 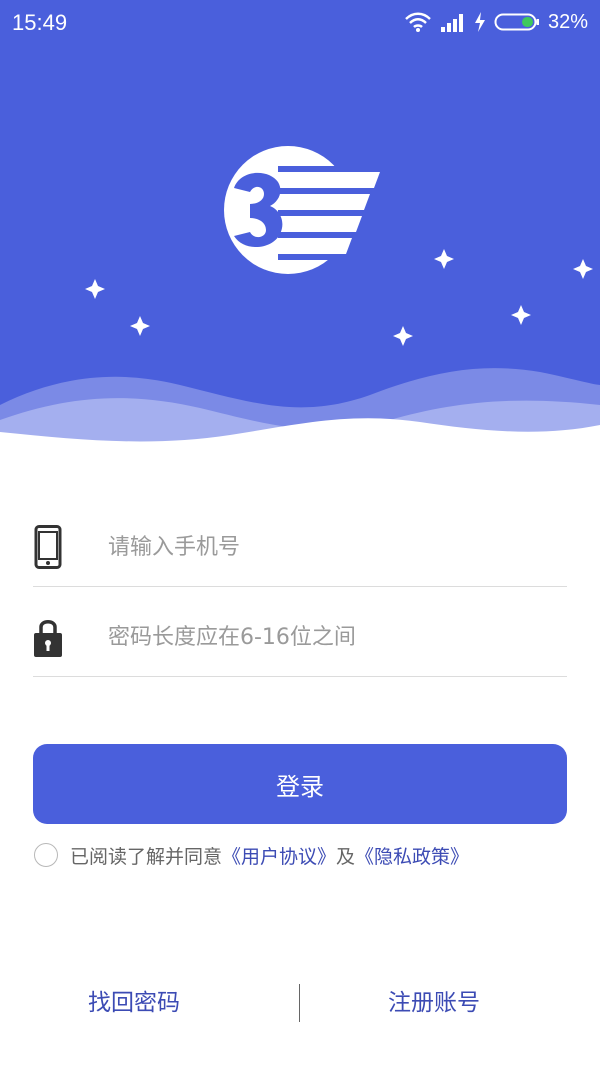 I want to click on lock-icon, so click(x=48, y=638).